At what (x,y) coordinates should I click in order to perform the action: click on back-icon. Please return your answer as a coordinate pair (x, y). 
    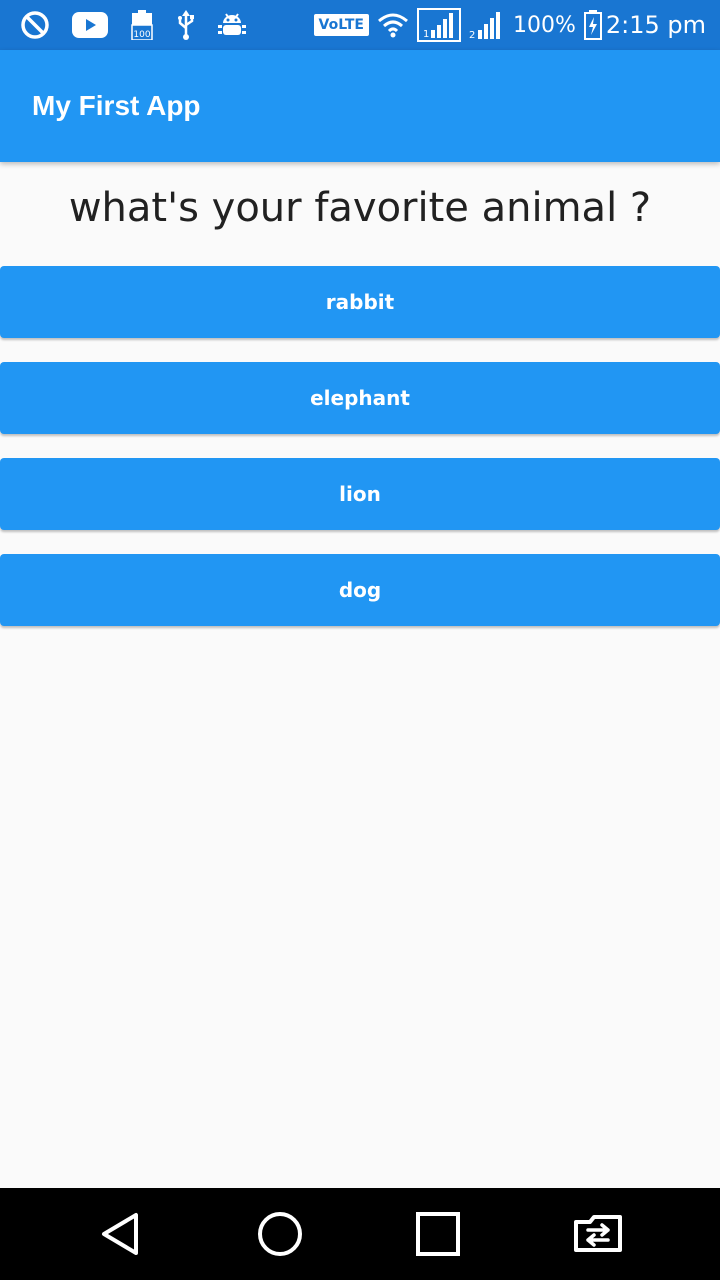
    Looking at the image, I should click on (120, 1234).